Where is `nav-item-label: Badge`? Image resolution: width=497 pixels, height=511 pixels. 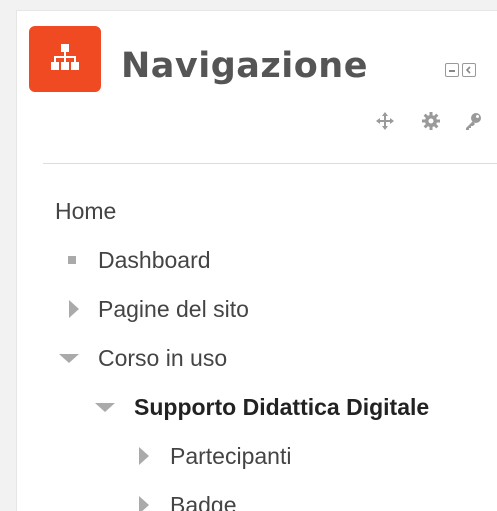 nav-item-label: Badge is located at coordinates (203, 501).